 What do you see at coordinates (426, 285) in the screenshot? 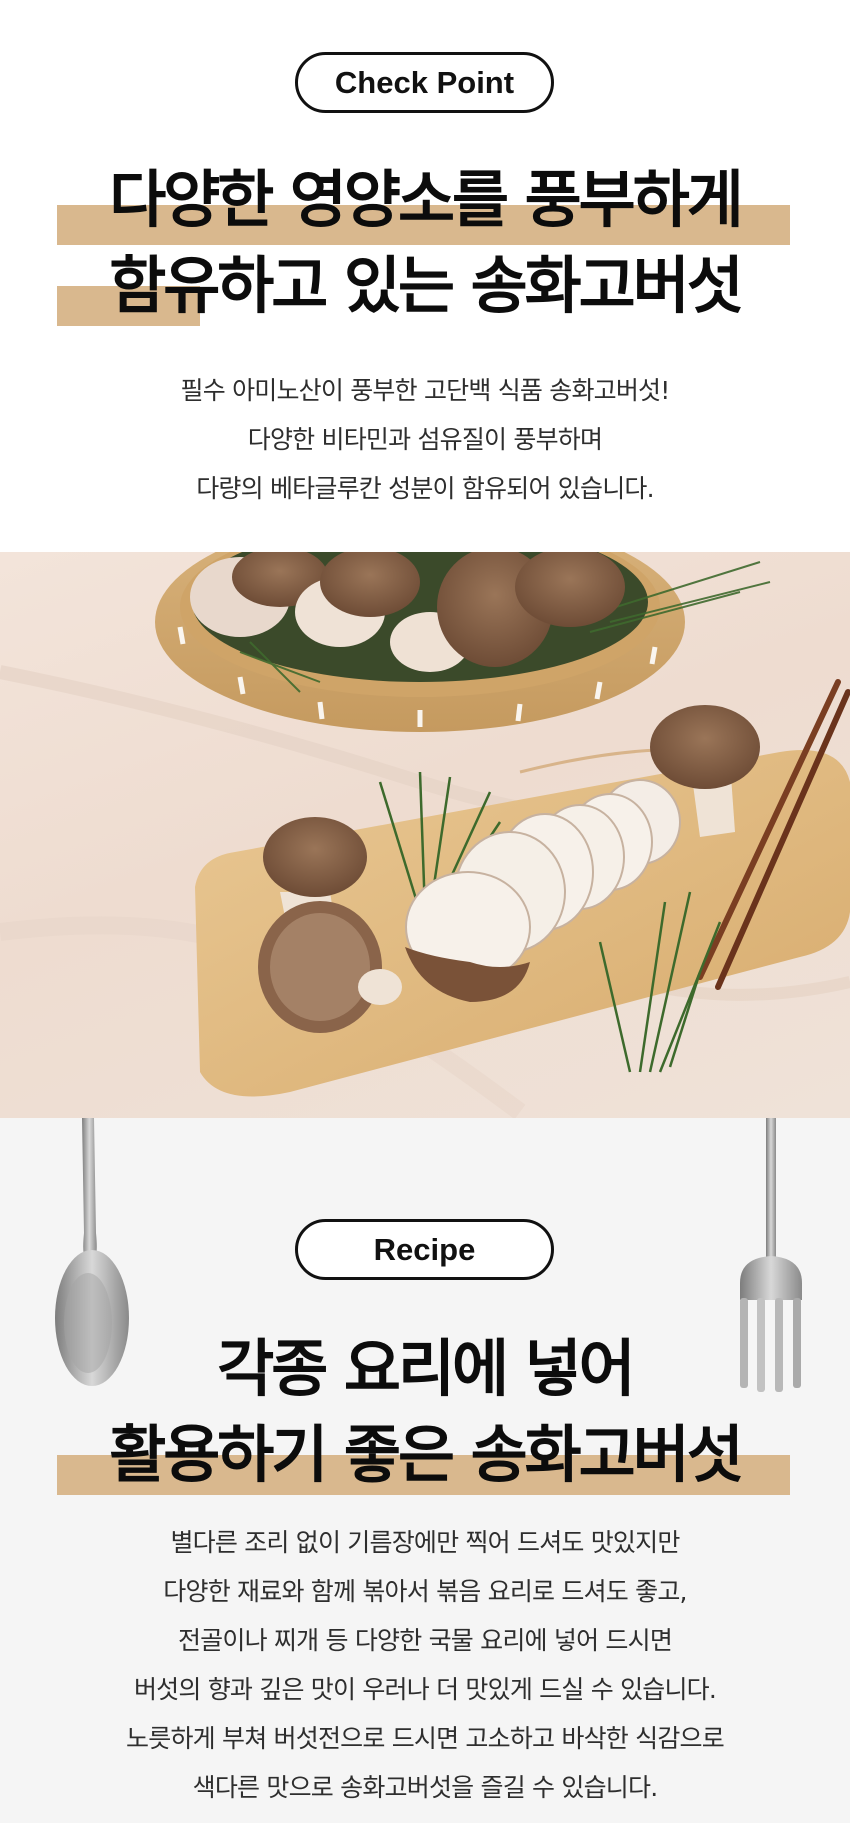
I see `check-headline-line-2: 함유하고 있는 송화고버섯` at bounding box center [426, 285].